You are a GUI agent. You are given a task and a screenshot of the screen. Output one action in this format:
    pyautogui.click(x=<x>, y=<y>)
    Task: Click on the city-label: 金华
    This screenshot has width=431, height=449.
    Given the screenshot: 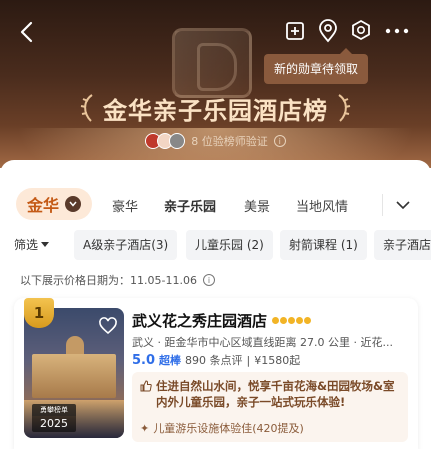 What is the action you would take?
    pyautogui.click(x=42, y=205)
    